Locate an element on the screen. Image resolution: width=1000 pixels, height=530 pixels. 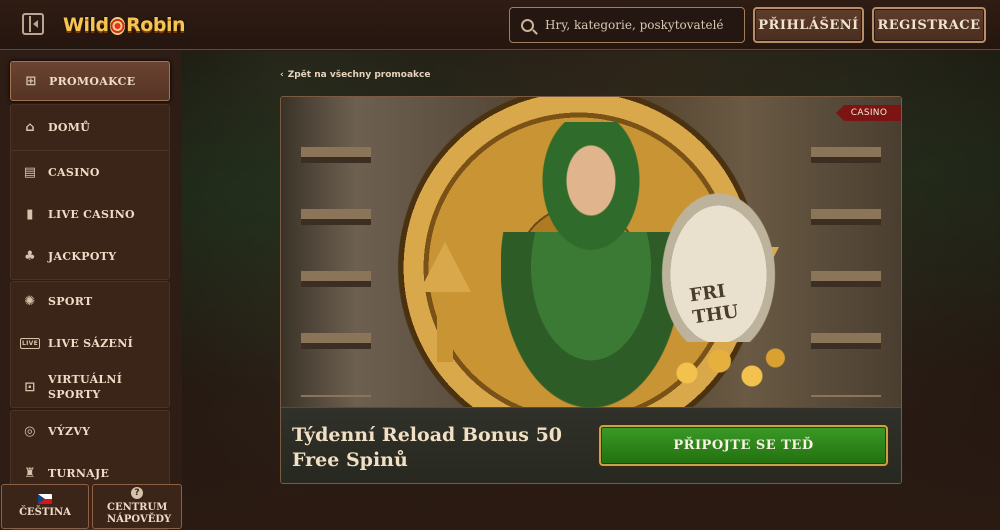
join-now-button: PŘIPOJTE SE TEĎ is located at coordinates (743, 445).